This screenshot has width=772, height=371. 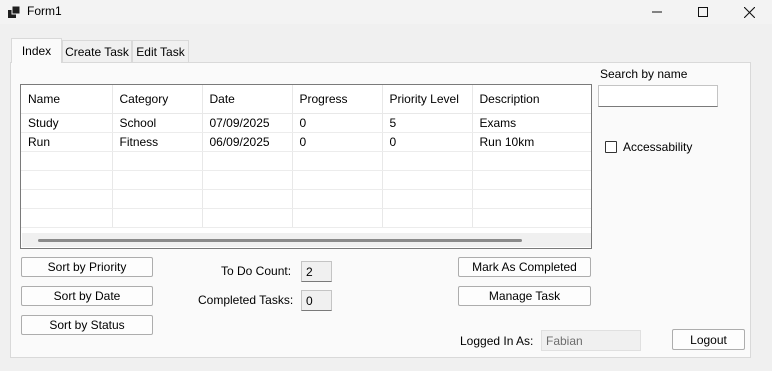 I want to click on column-header-priority-level: Priority Level, so click(x=427, y=99).